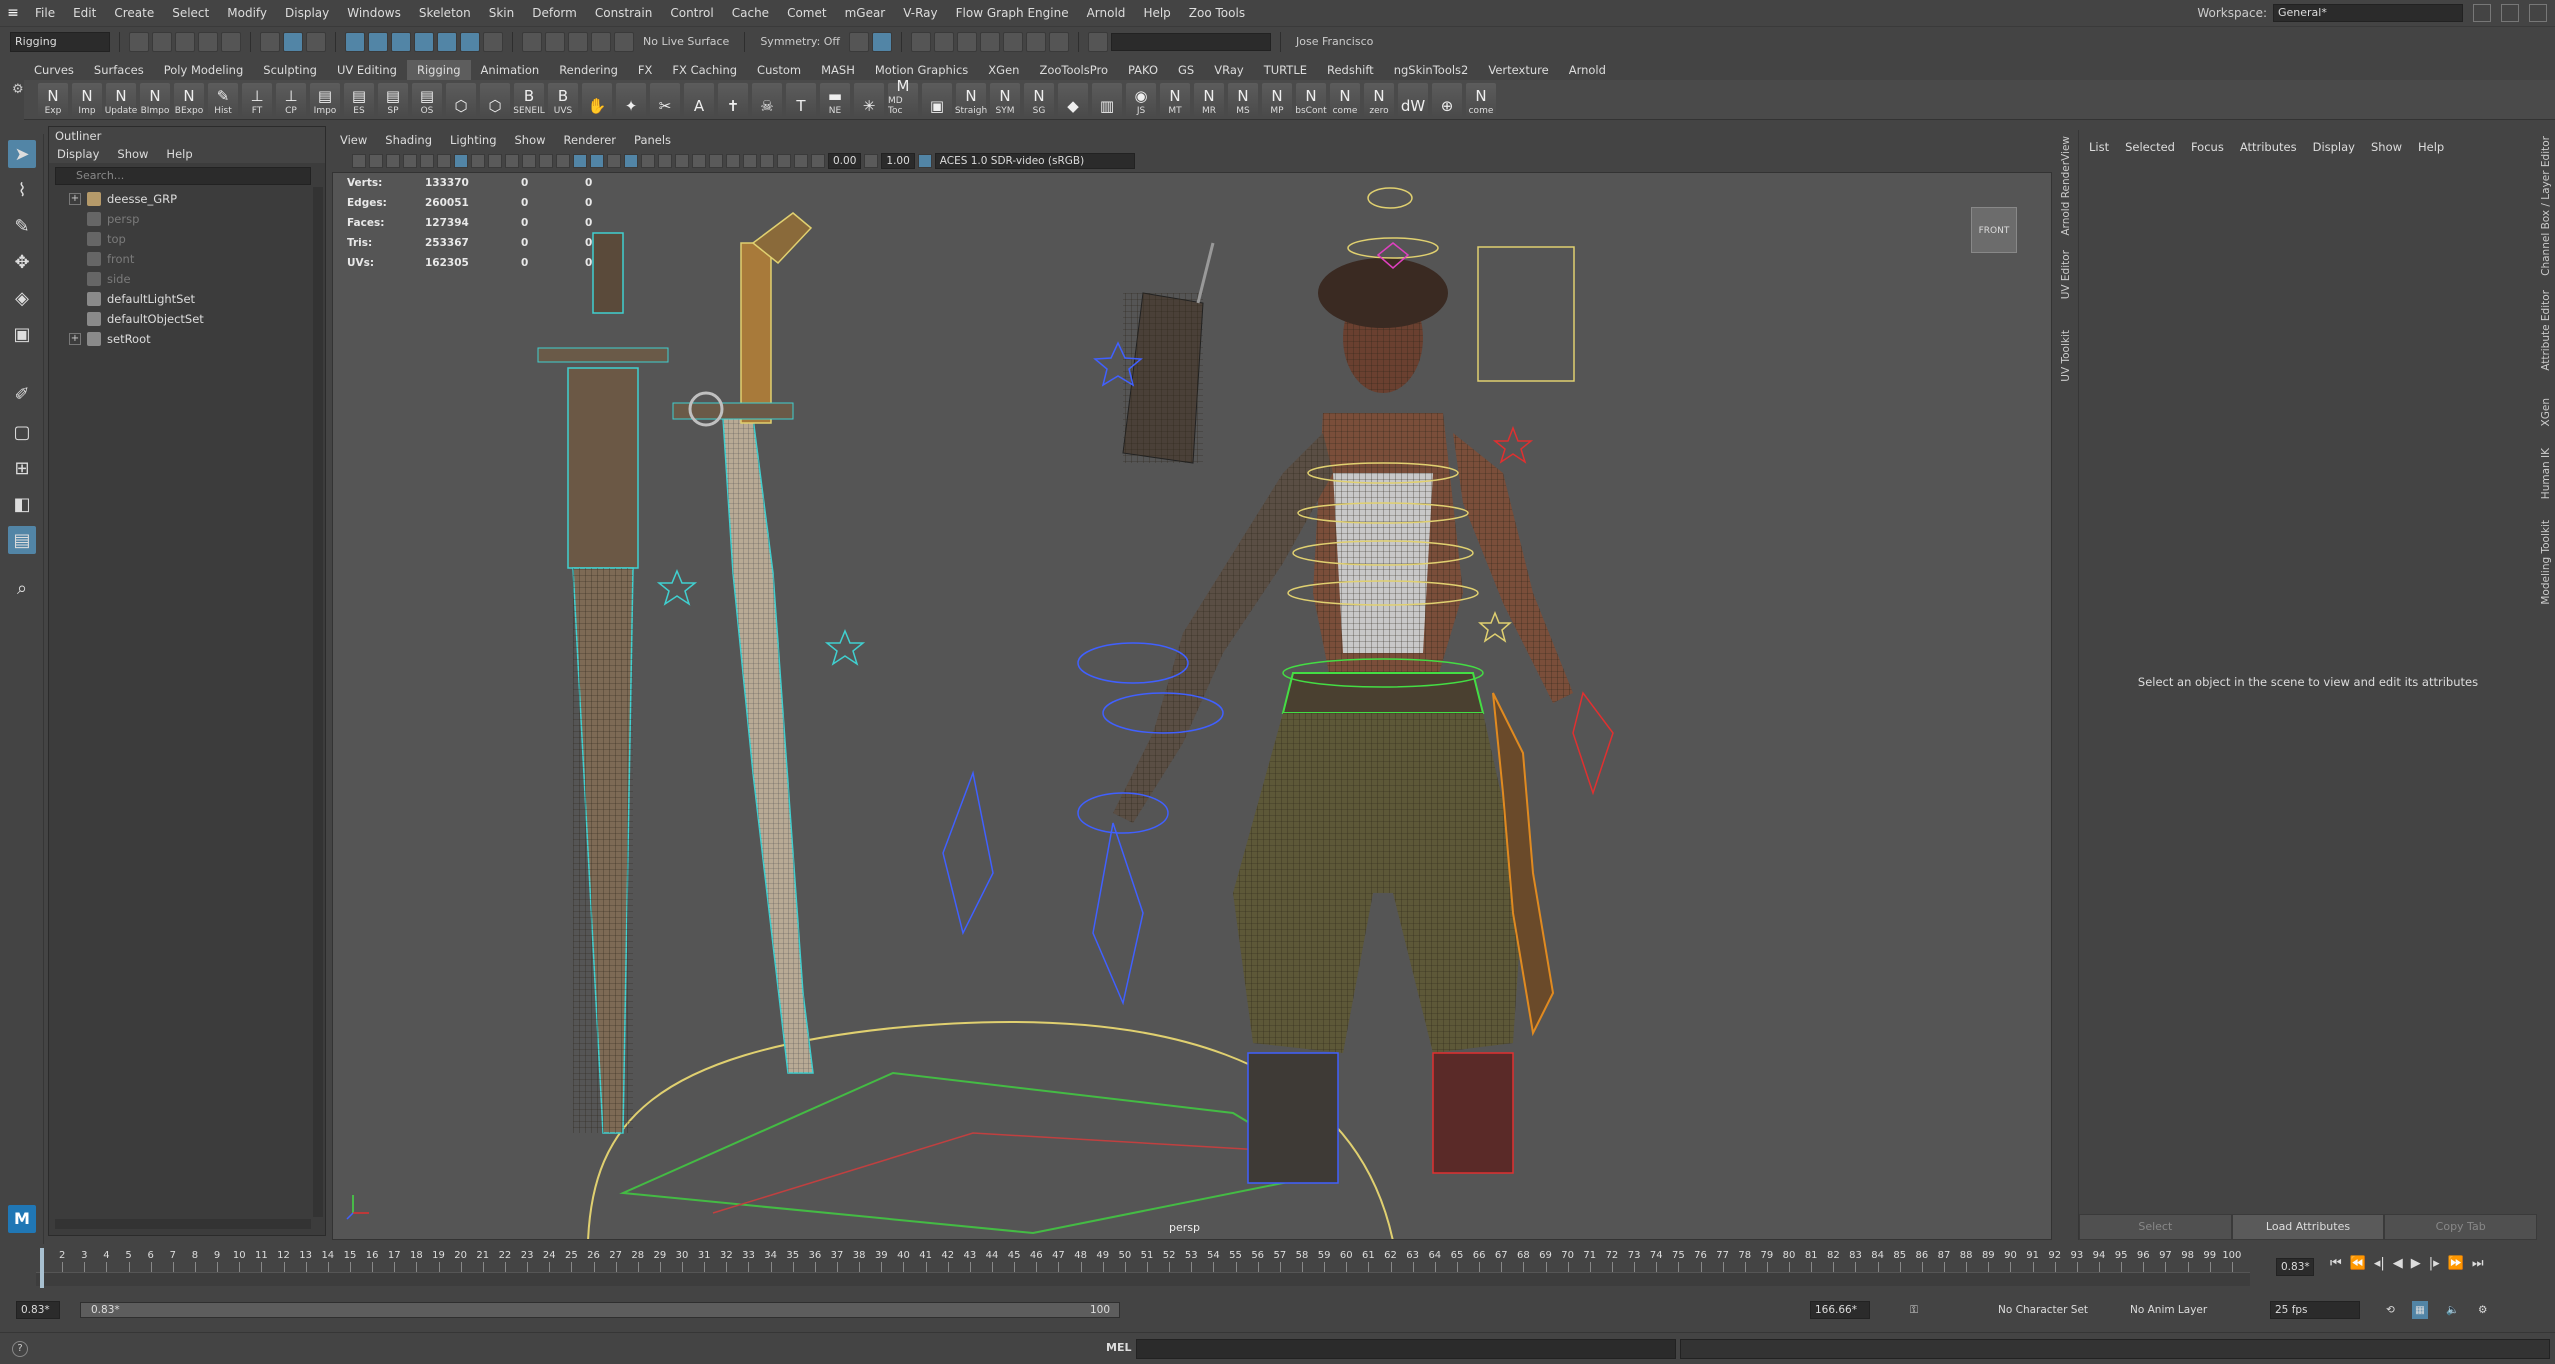 This screenshot has width=2555, height=1364. I want to click on outliner-item: + setRoot, so click(187, 339).